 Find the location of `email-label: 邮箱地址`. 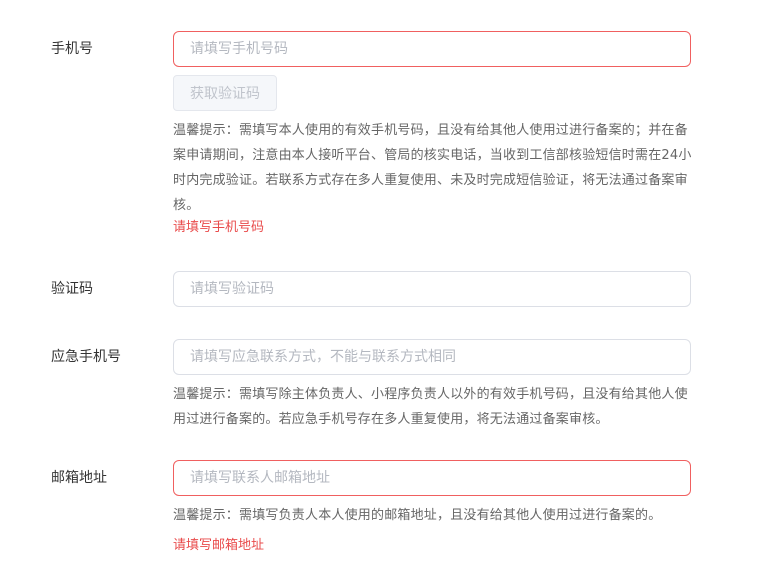

email-label: 邮箱地址 is located at coordinates (79, 478).